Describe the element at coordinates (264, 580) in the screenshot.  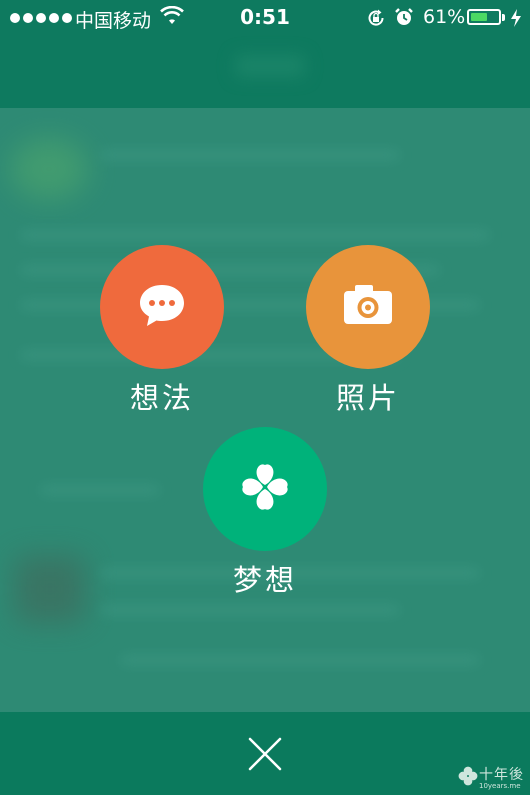
I see `dream-label: 梦想` at that location.